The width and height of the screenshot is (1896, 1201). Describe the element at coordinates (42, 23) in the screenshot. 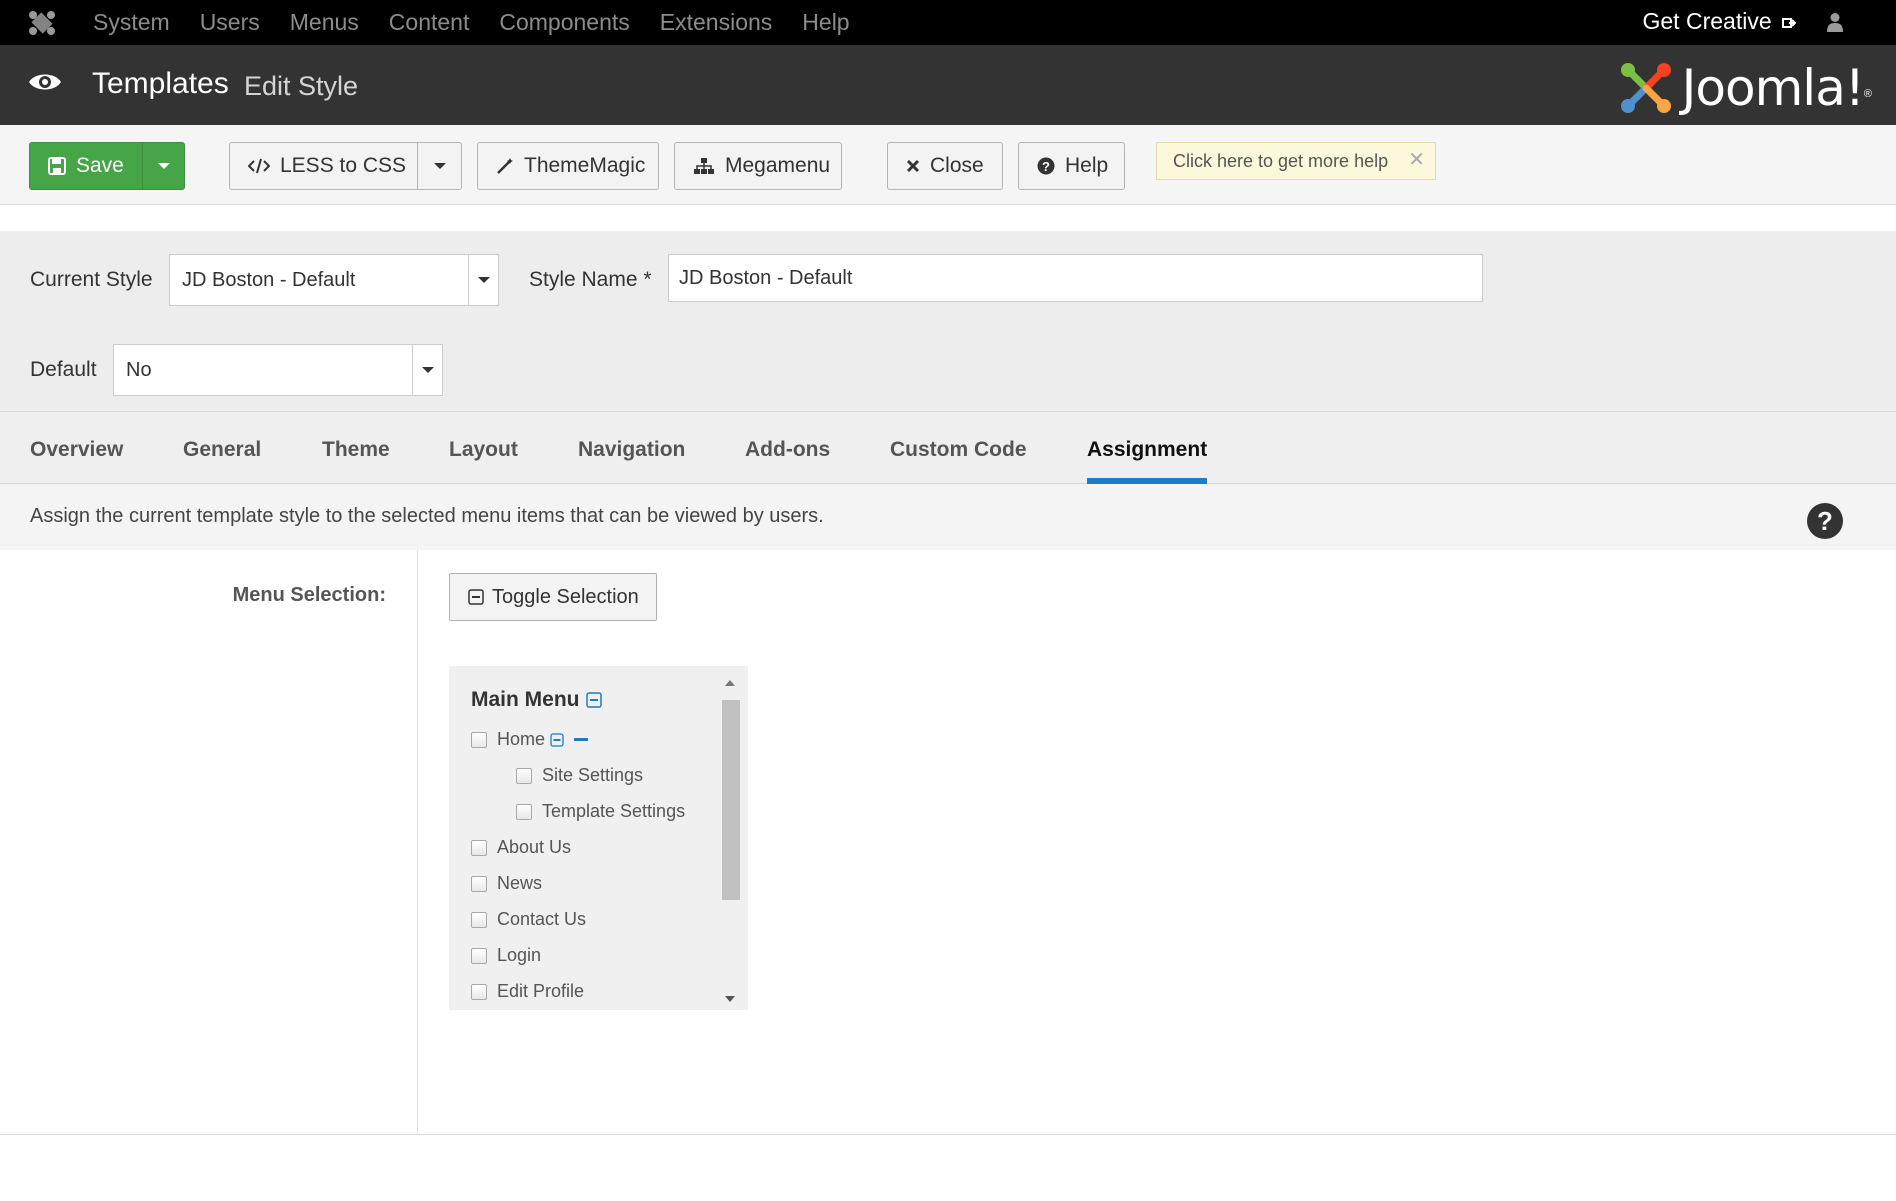

I see `joomla-logo-icon` at that location.